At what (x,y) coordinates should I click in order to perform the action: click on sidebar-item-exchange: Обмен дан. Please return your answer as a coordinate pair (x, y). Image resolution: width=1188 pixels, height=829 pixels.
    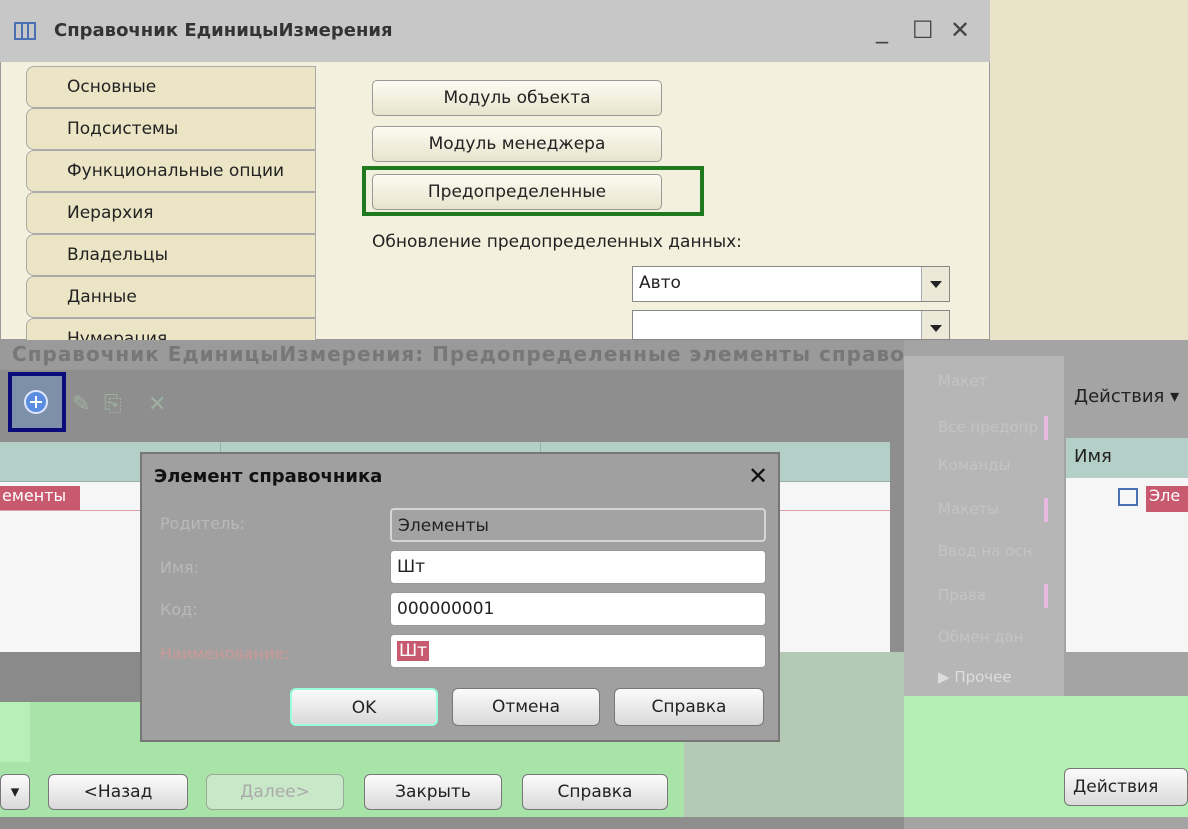
    Looking at the image, I should click on (981, 637).